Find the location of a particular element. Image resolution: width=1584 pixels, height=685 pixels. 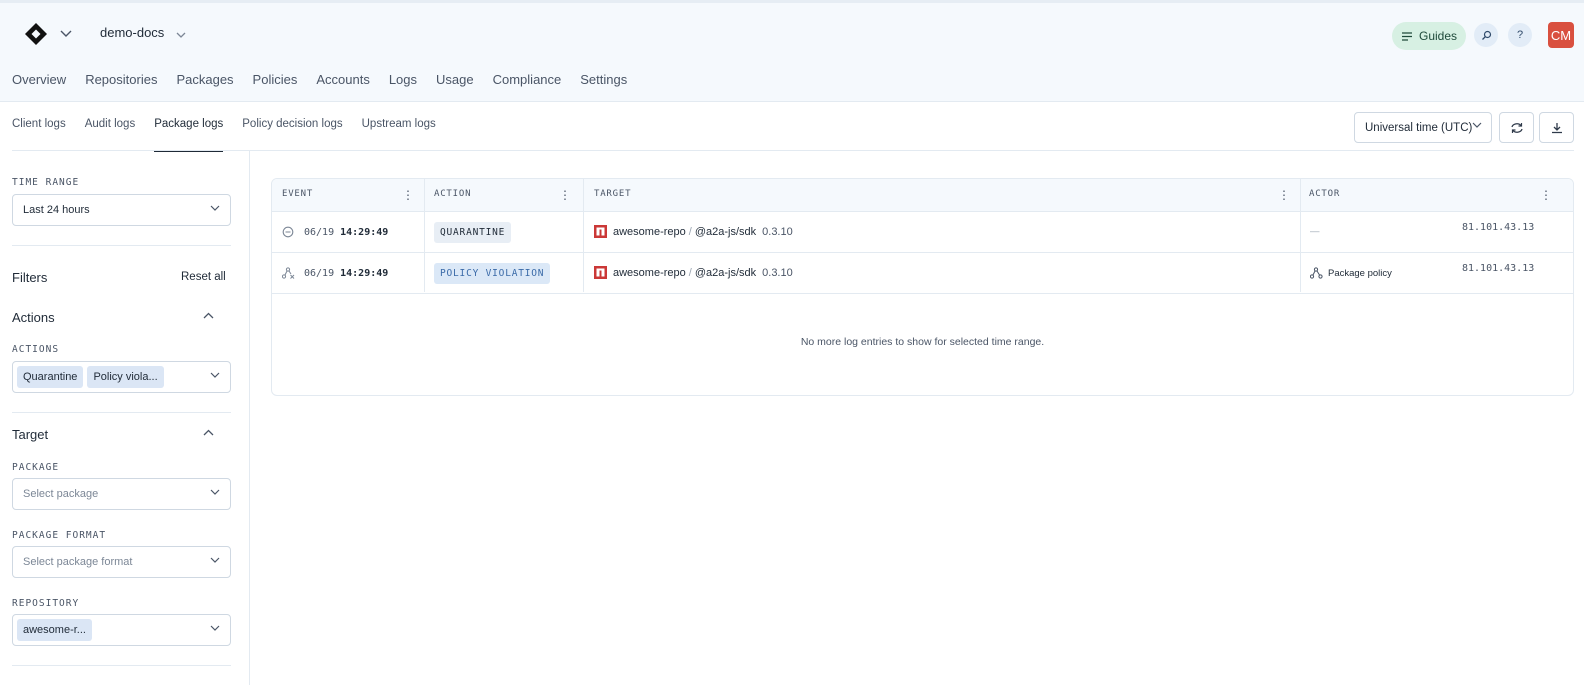

actions-label: ACTIONS is located at coordinates (36, 349).